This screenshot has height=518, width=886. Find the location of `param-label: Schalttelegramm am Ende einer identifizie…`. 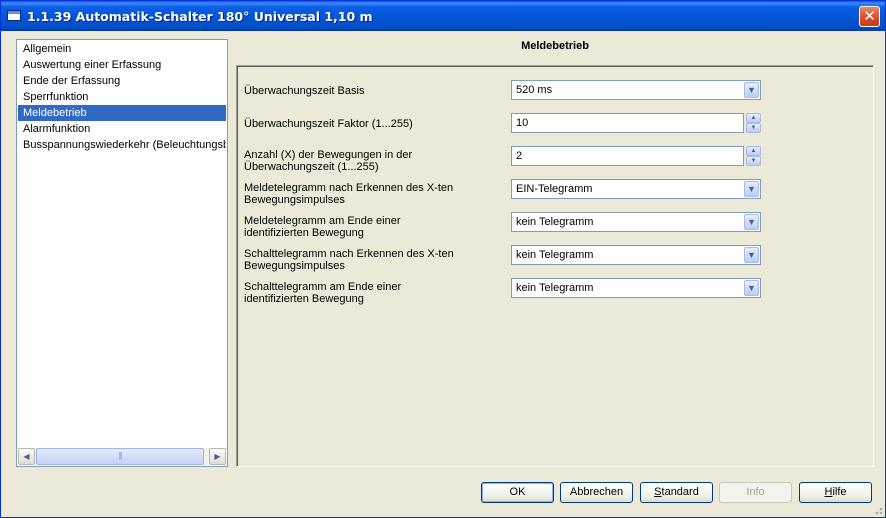

param-label: Schalttelegramm am Ende einer identifizie… is located at coordinates (374, 293).